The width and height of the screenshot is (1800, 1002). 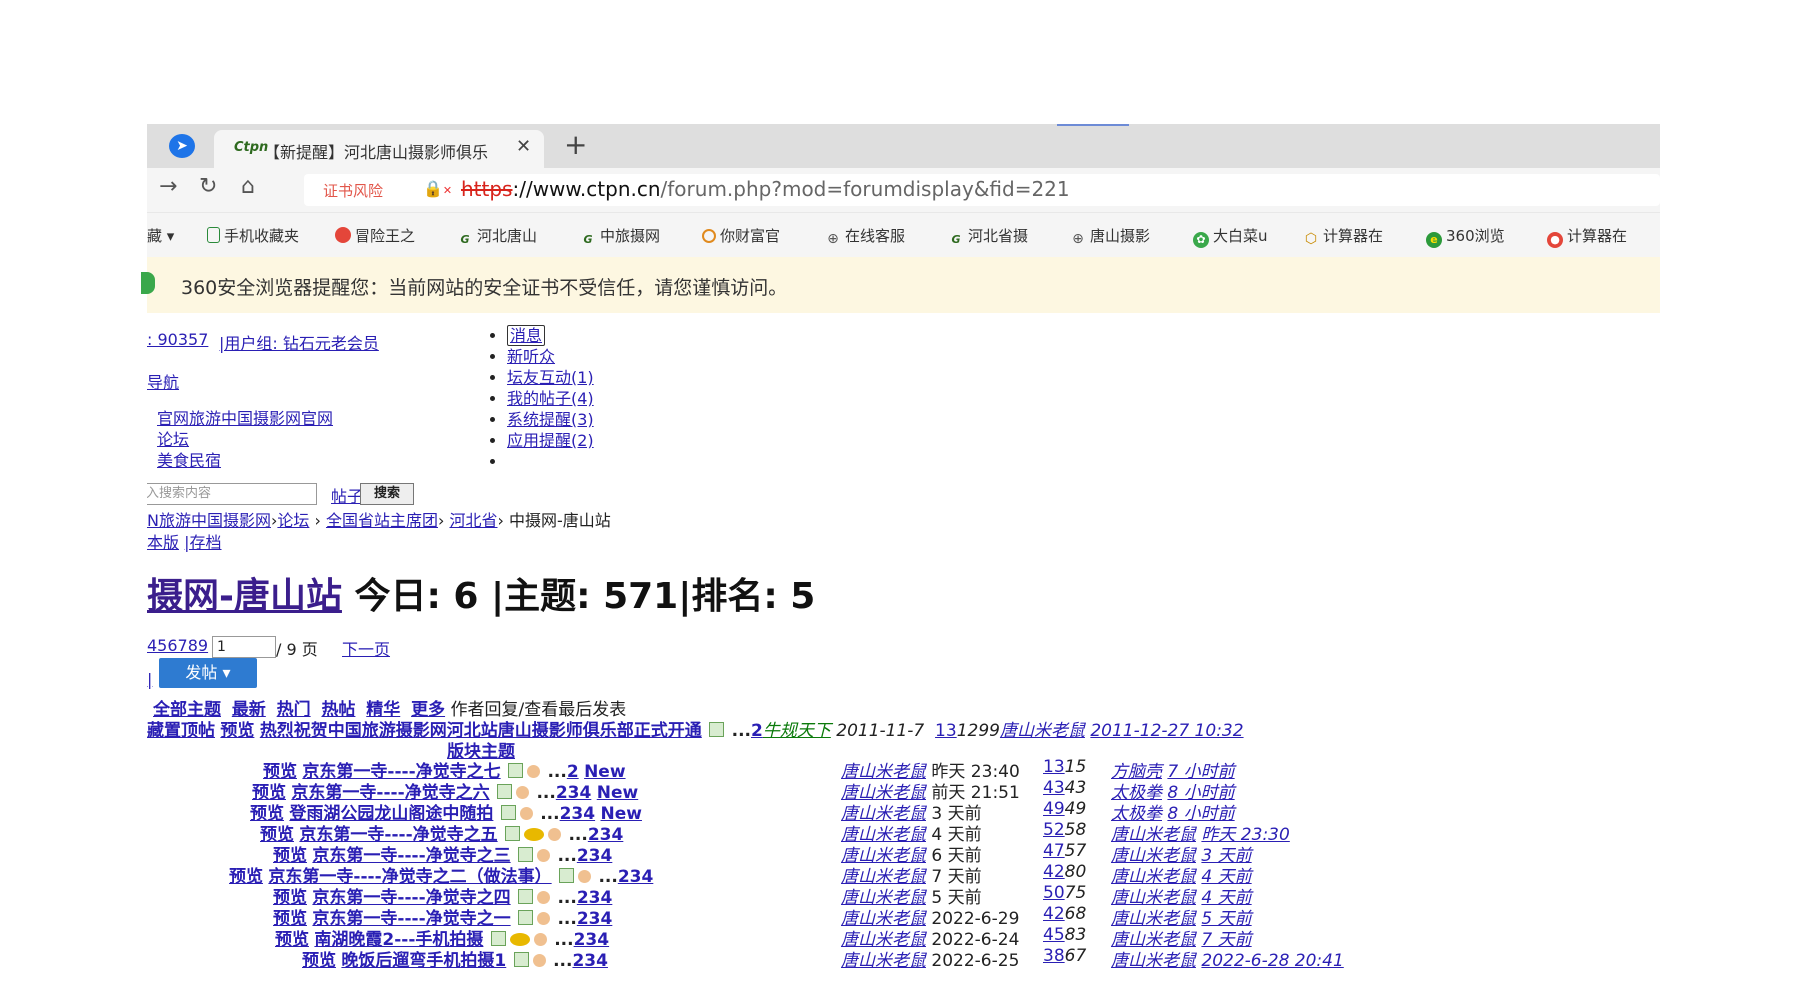 I want to click on thread-replies: 47, so click(x=1054, y=851).